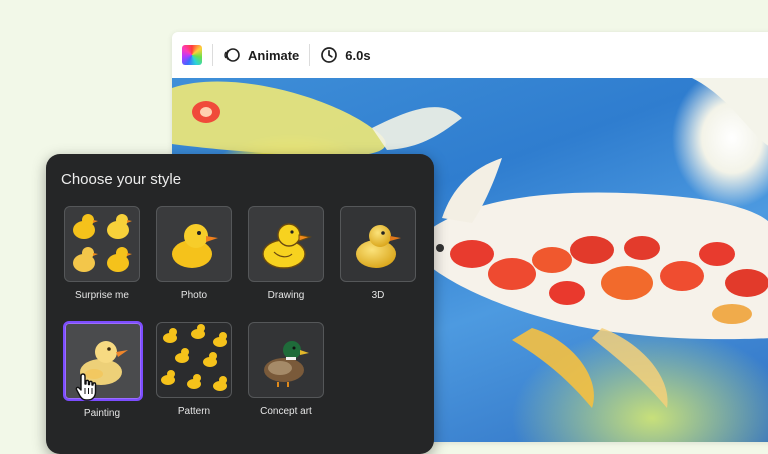 The height and width of the screenshot is (454, 768). What do you see at coordinates (286, 295) in the screenshot?
I see `style-label: Drawing` at bounding box center [286, 295].